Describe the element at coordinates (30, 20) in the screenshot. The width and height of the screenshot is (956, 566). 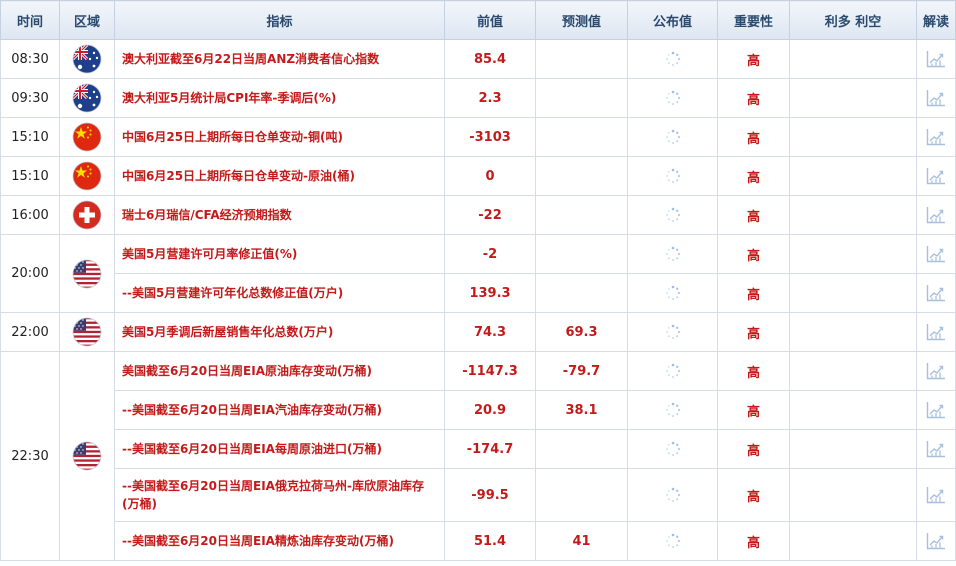
I see `header-time: 时间` at that location.